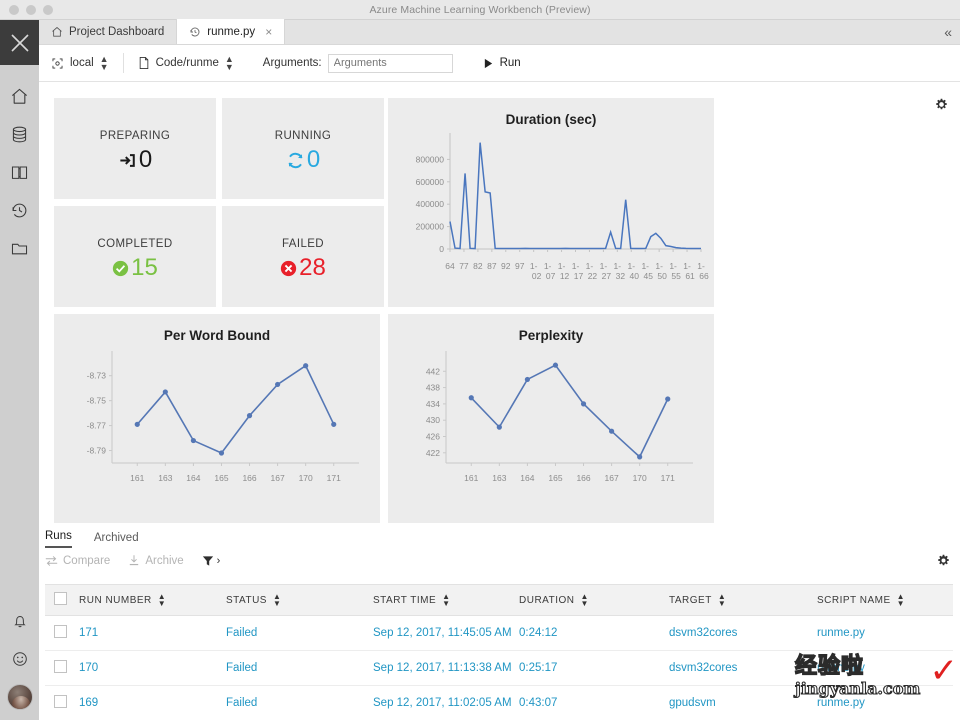 This screenshot has height=720, width=960. What do you see at coordinates (19, 42) in the screenshot?
I see `close-project-button` at bounding box center [19, 42].